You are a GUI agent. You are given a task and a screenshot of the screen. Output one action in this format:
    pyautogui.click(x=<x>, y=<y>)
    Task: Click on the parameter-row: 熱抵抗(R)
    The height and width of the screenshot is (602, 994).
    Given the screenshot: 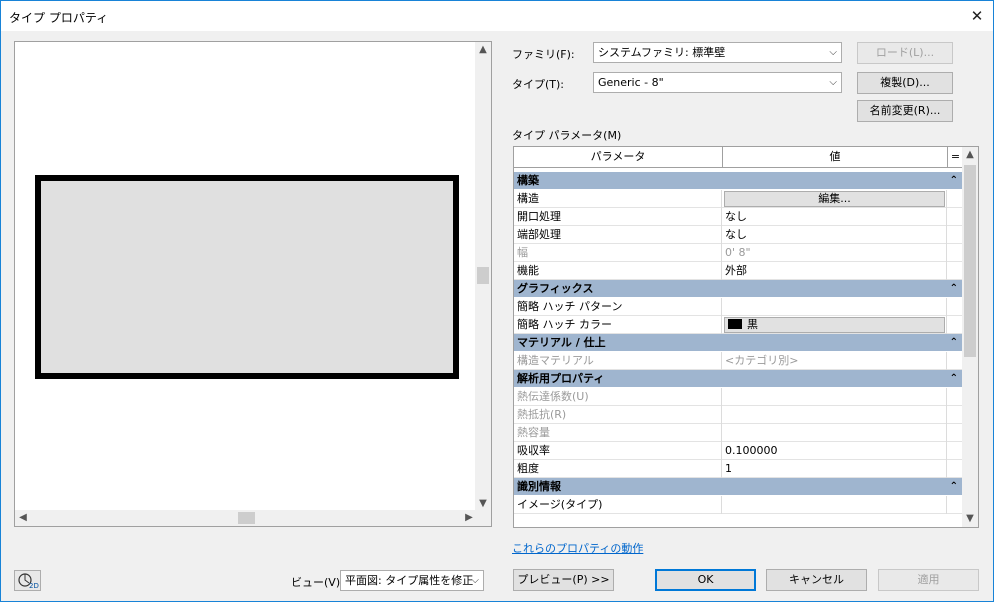 What is the action you would take?
    pyautogui.click(x=738, y=415)
    